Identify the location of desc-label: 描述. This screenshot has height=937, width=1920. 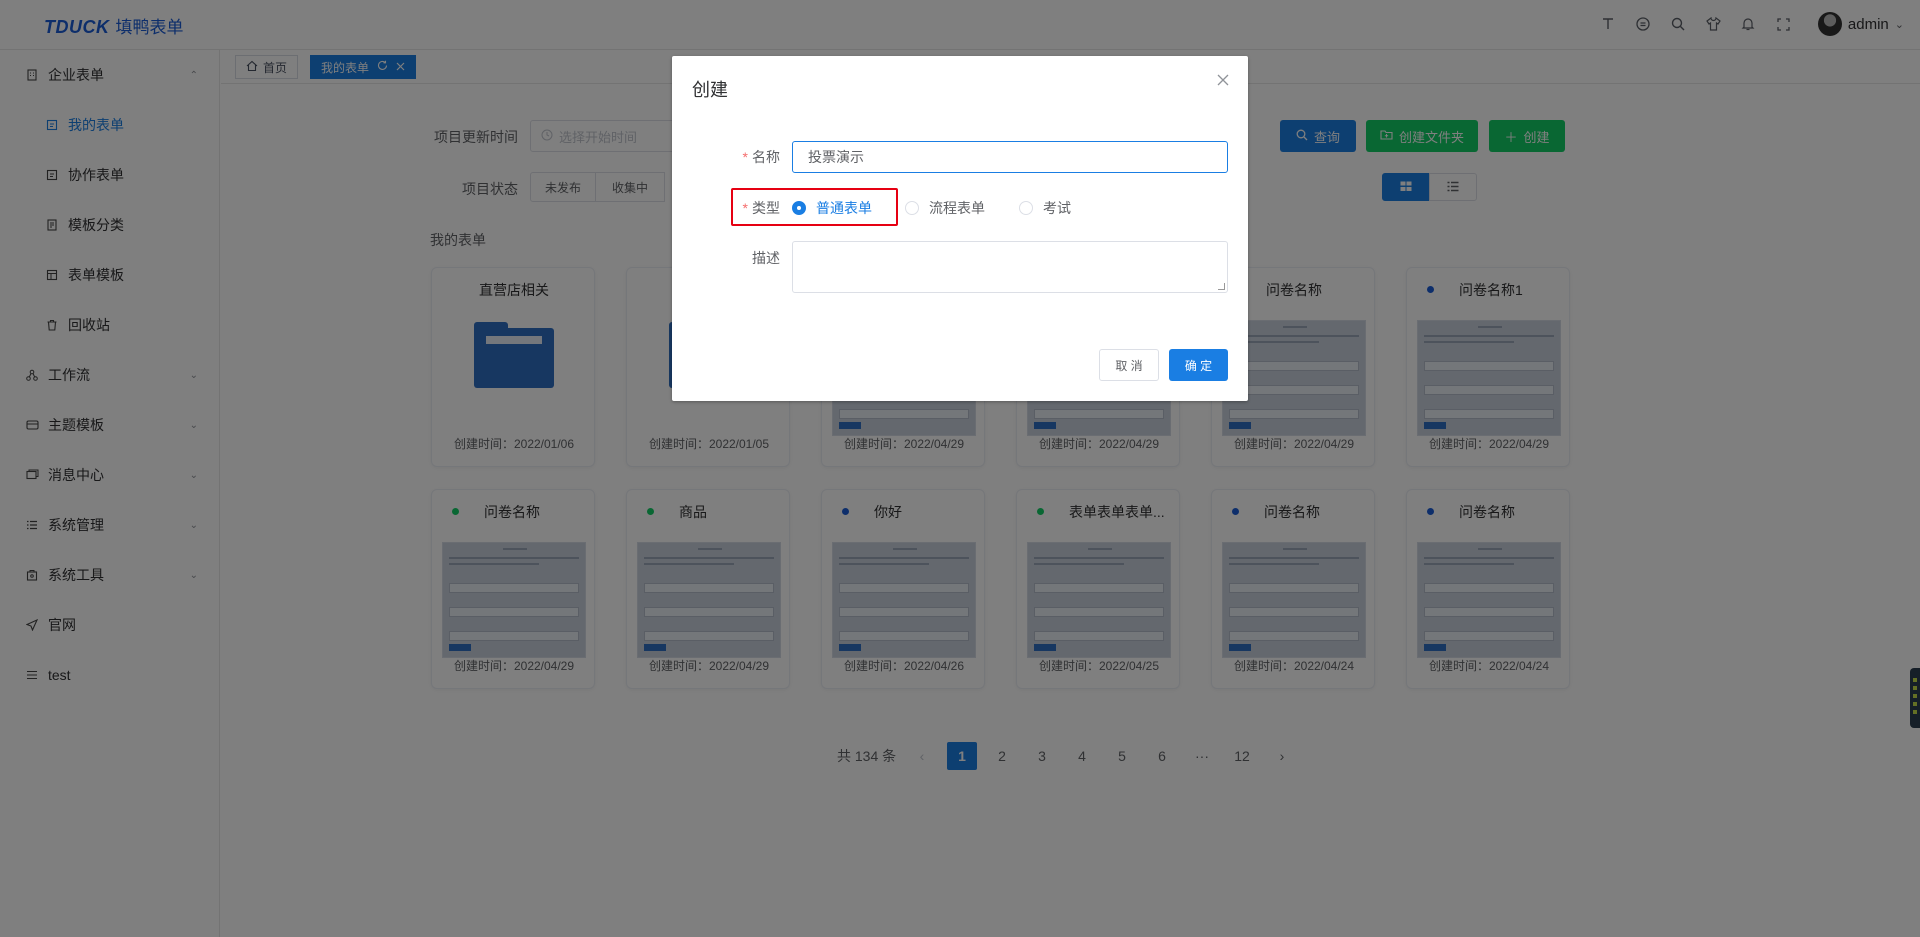
(766, 258).